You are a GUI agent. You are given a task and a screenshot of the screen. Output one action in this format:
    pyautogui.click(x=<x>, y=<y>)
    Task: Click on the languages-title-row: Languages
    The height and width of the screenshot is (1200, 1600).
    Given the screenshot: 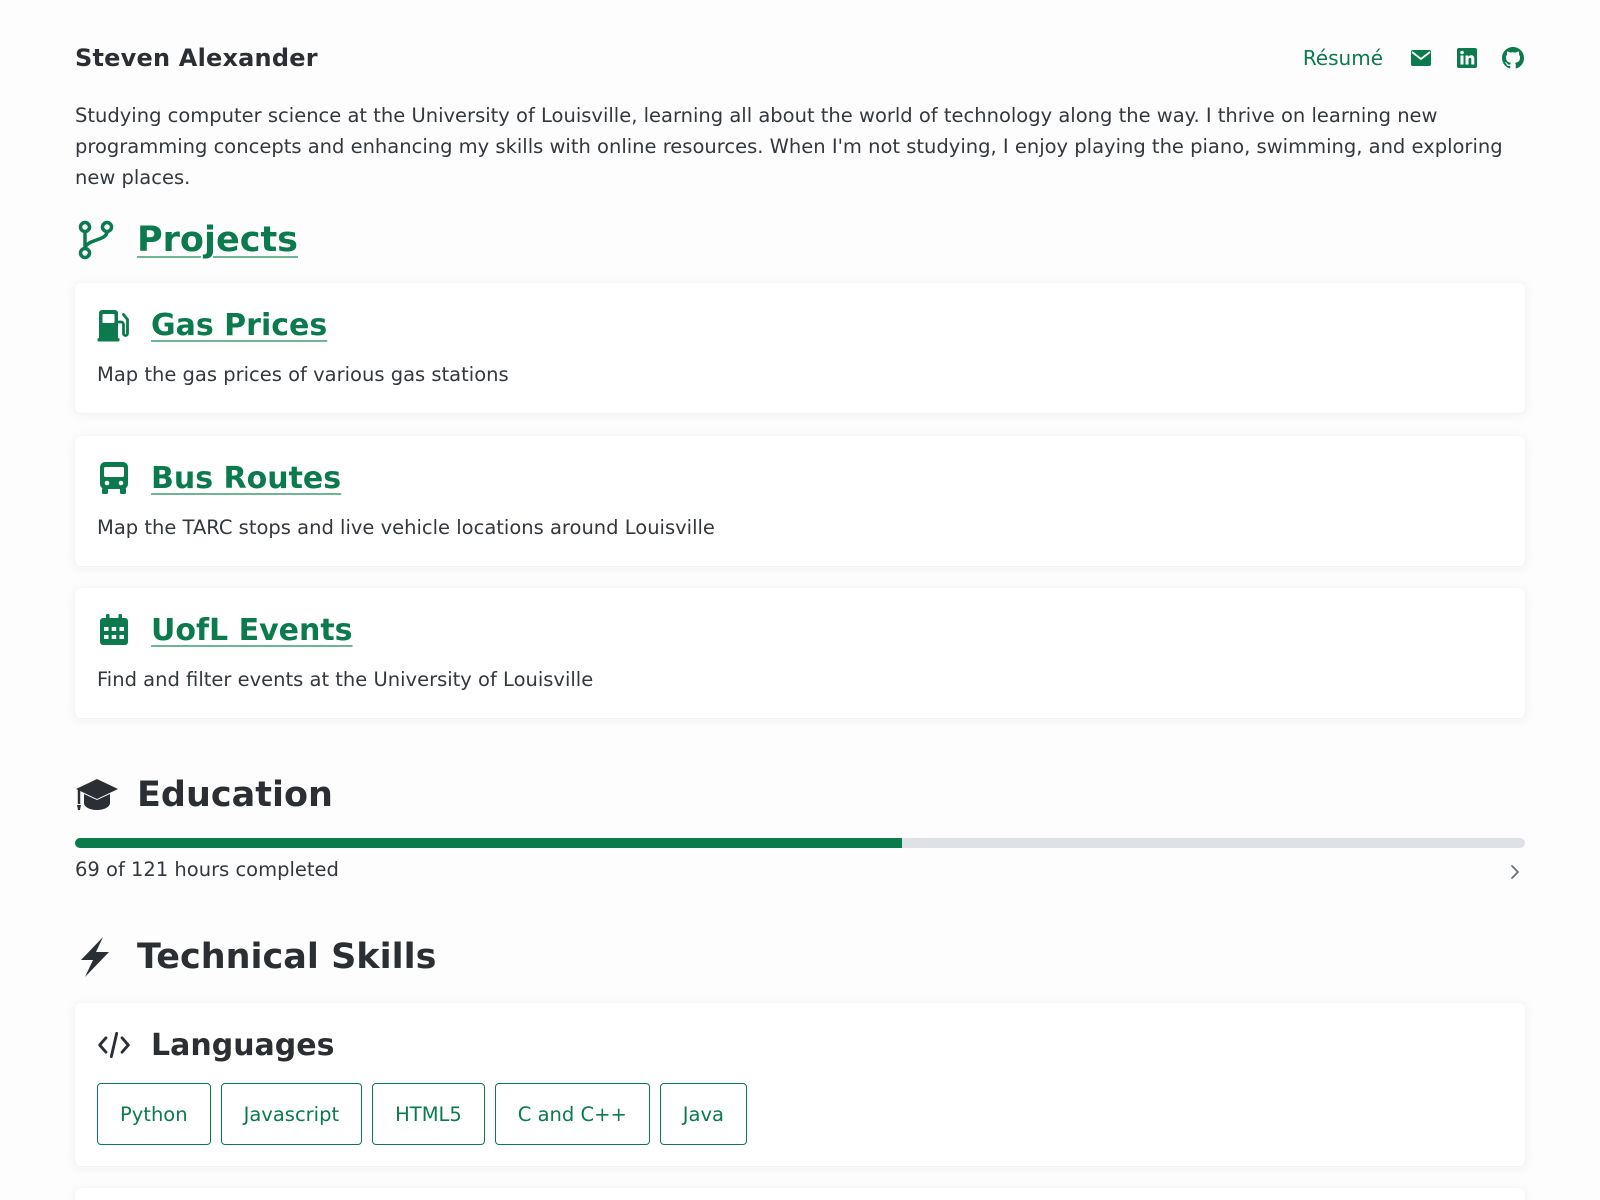 What is the action you would take?
    pyautogui.click(x=215, y=1045)
    